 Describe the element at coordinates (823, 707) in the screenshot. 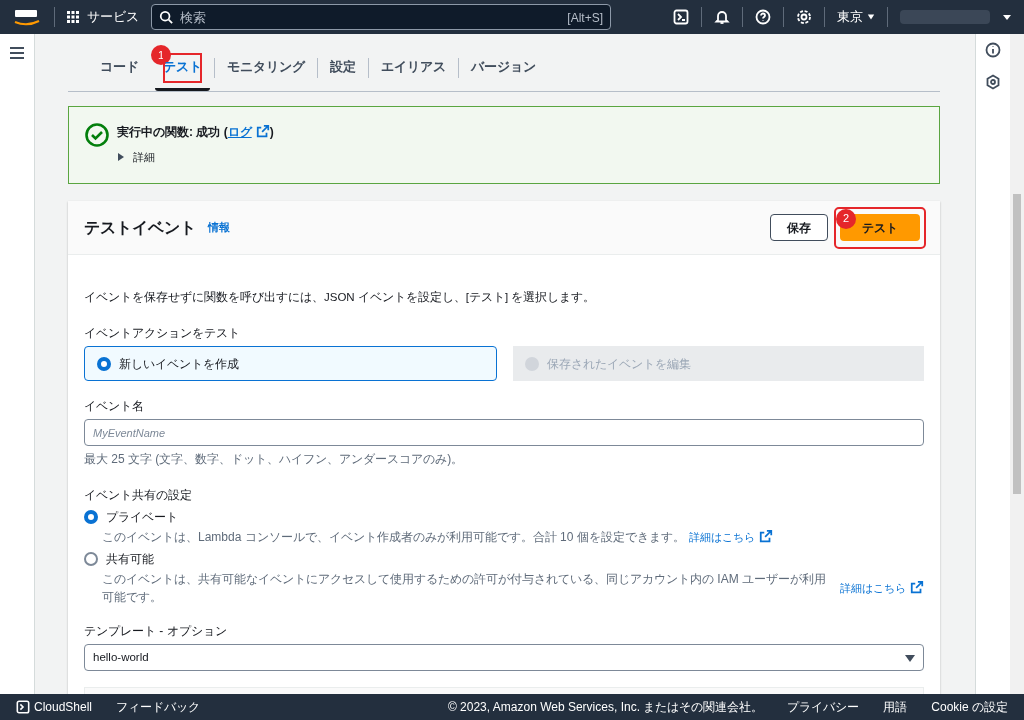

I see `footer-link: プライバシー` at that location.